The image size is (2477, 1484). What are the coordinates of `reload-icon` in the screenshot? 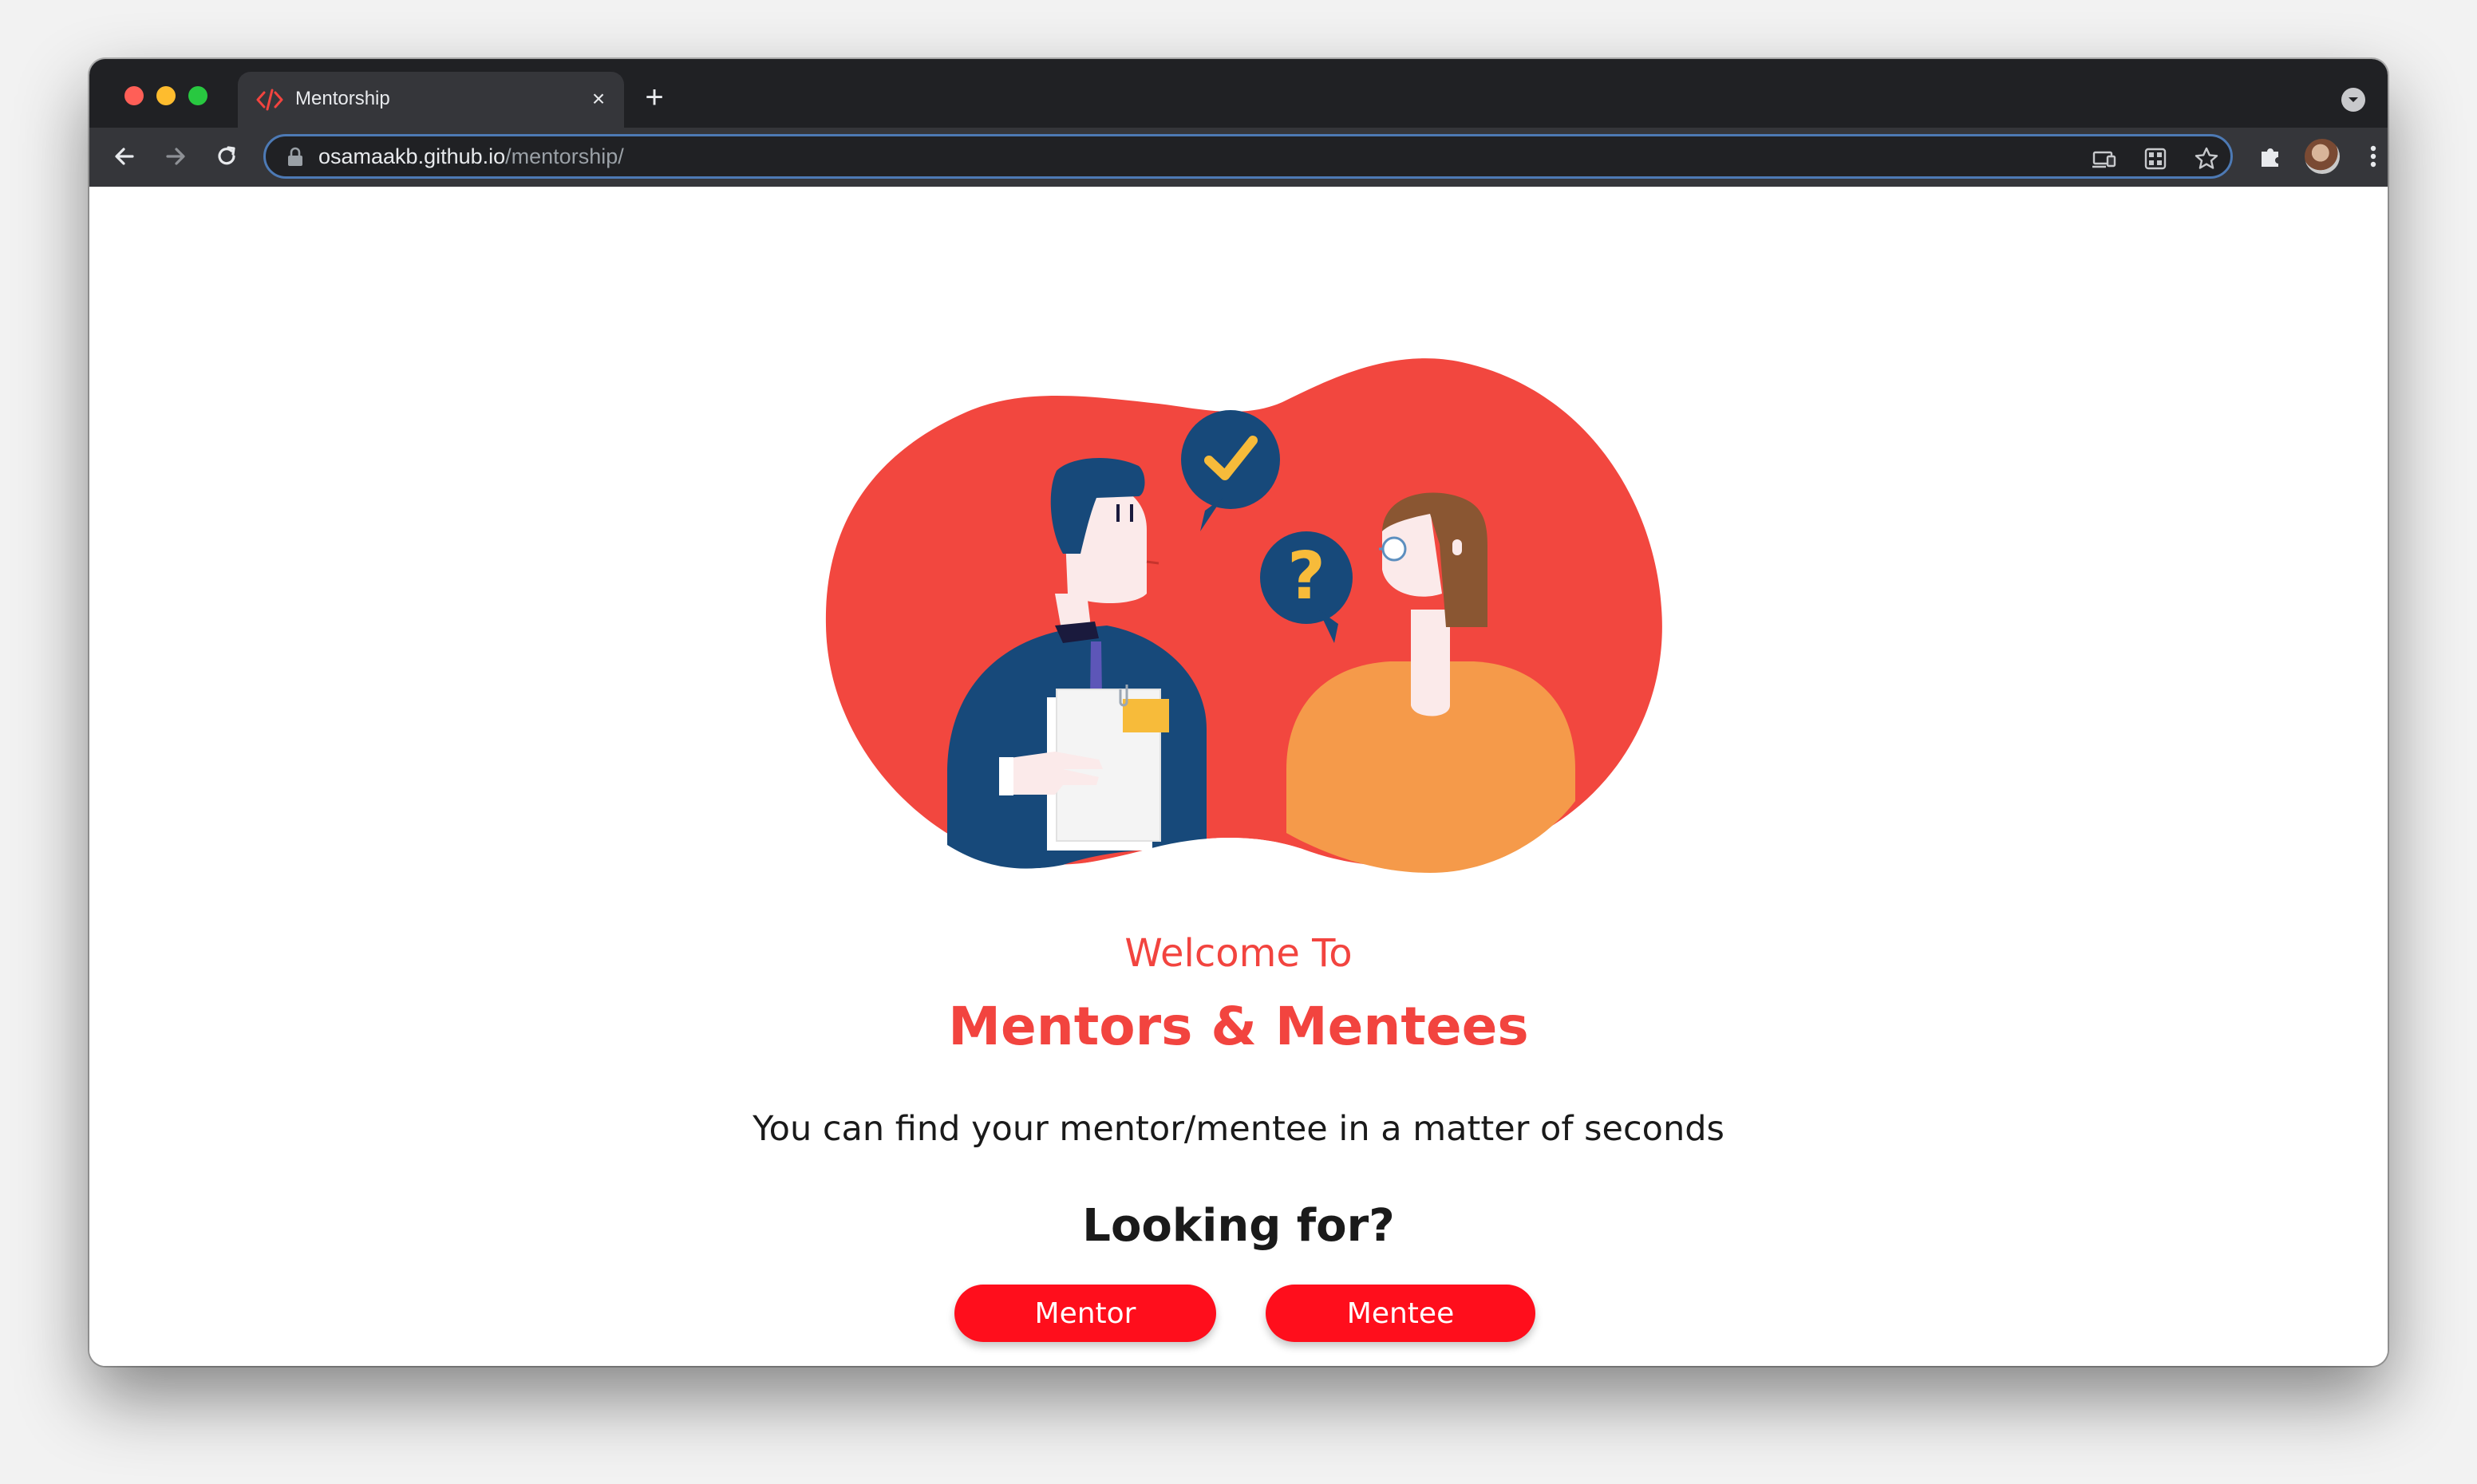 It's located at (226, 156).